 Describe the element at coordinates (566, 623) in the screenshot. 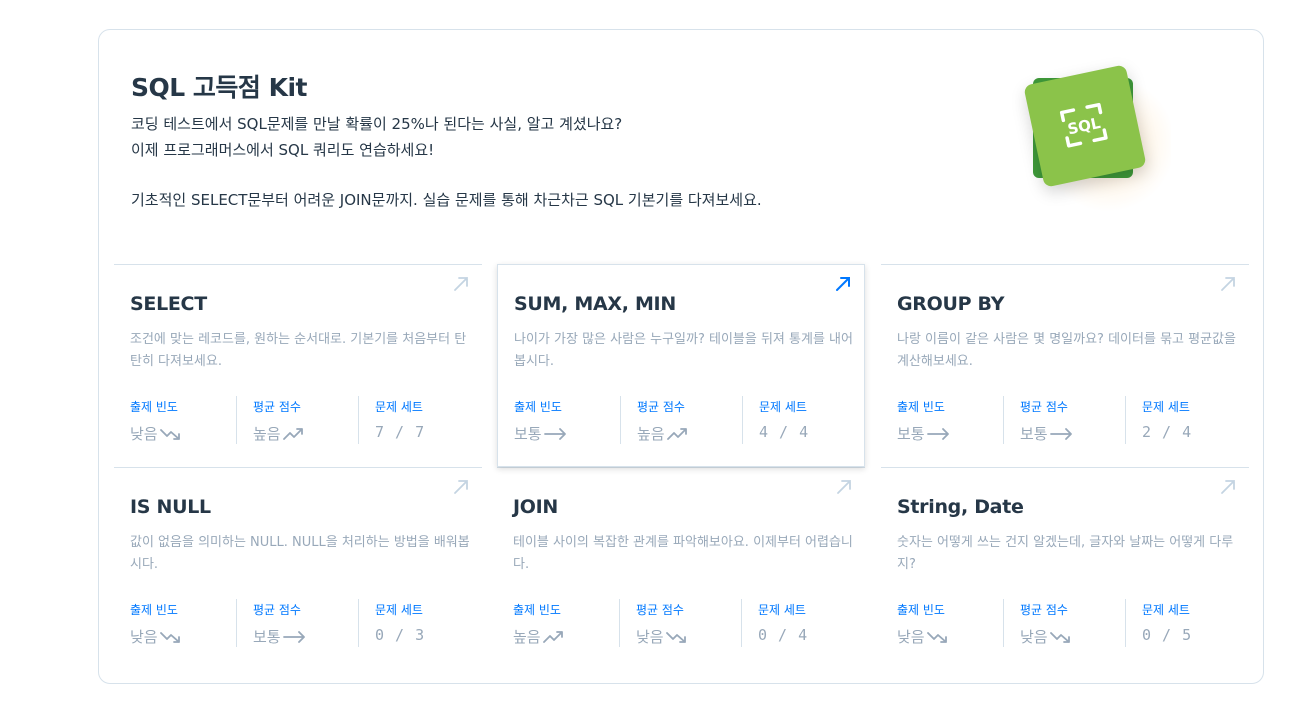

I see `stat-frequency: 출제 빈도 높음` at that location.